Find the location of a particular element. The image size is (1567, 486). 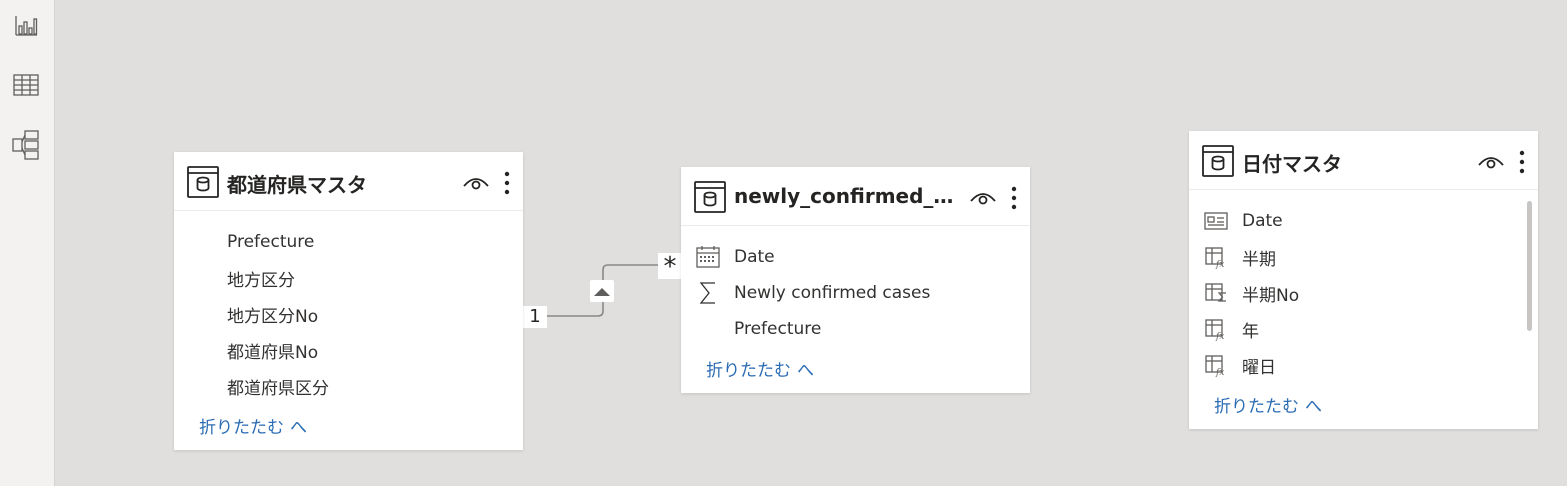

field-label: 地方区分 is located at coordinates (261, 280).